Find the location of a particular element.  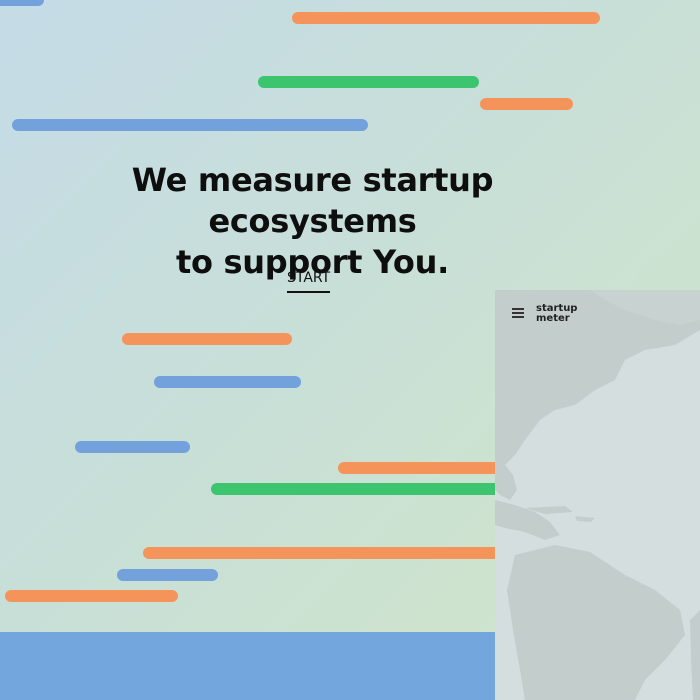

headline-line-1: We measure startup ecosystems is located at coordinates (312, 200).